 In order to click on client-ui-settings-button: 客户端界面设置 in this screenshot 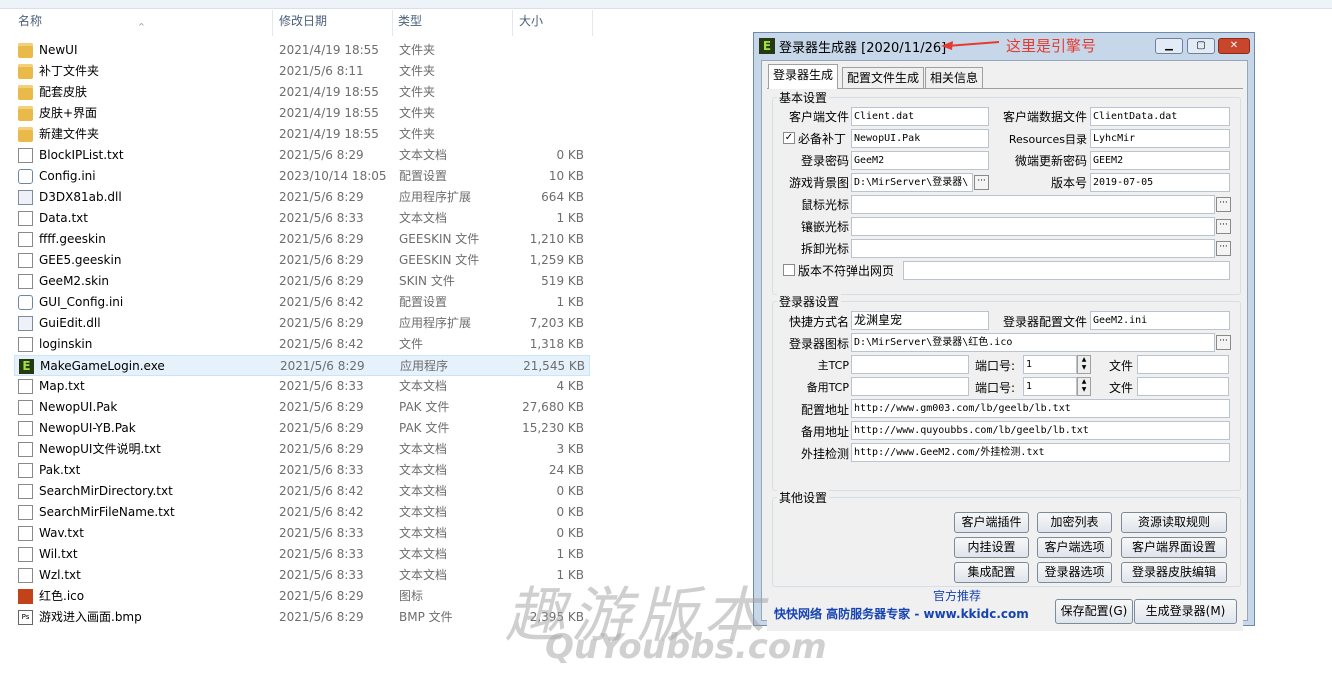, I will do `click(1174, 547)`.